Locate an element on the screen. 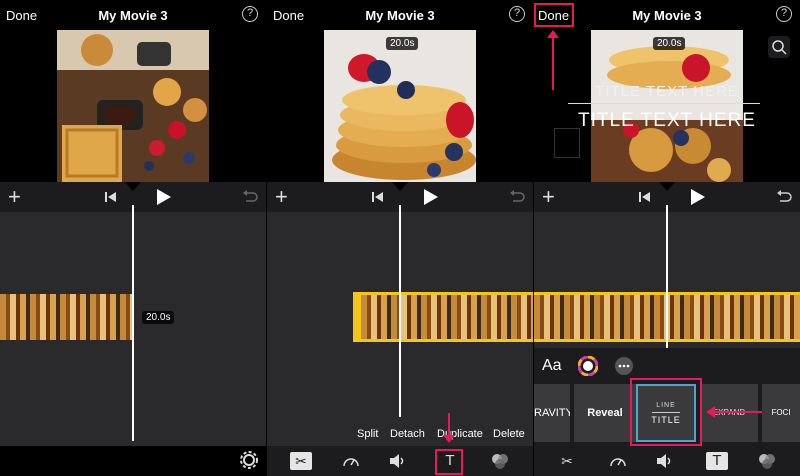 The width and height of the screenshot is (800, 476). detach-button: Detach is located at coordinates (407, 434).